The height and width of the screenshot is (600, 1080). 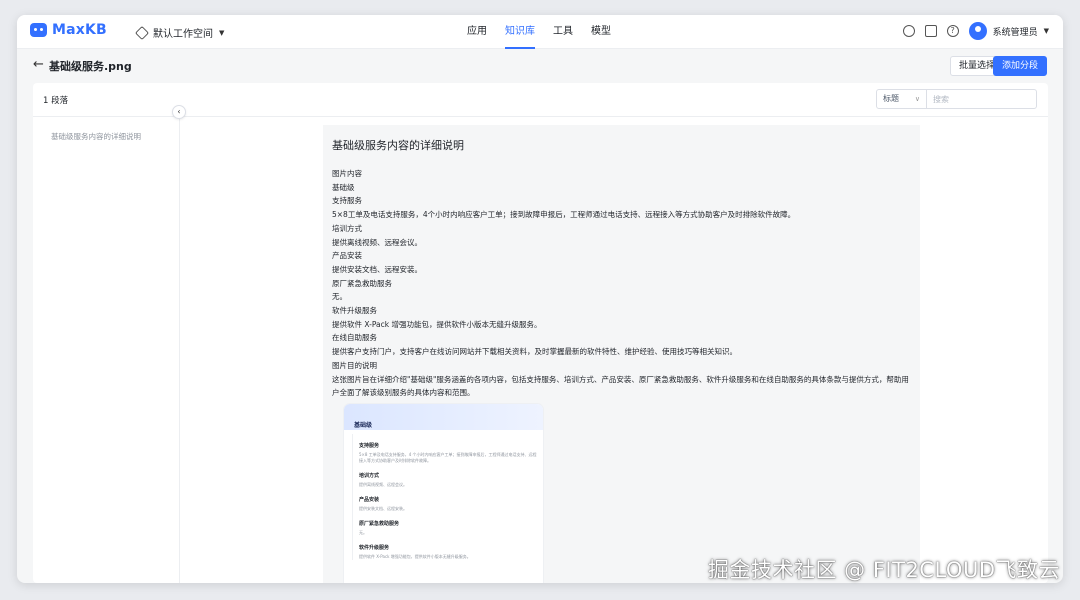 What do you see at coordinates (347, 201) in the screenshot?
I see `segment-line: 支持服务` at bounding box center [347, 201].